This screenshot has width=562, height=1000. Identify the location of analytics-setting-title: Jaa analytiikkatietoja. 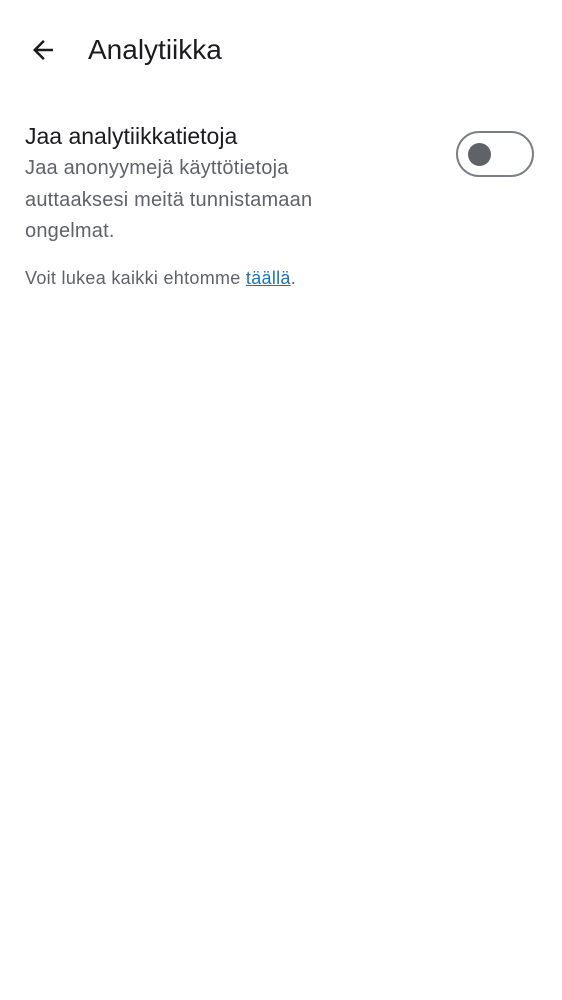
(131, 136).